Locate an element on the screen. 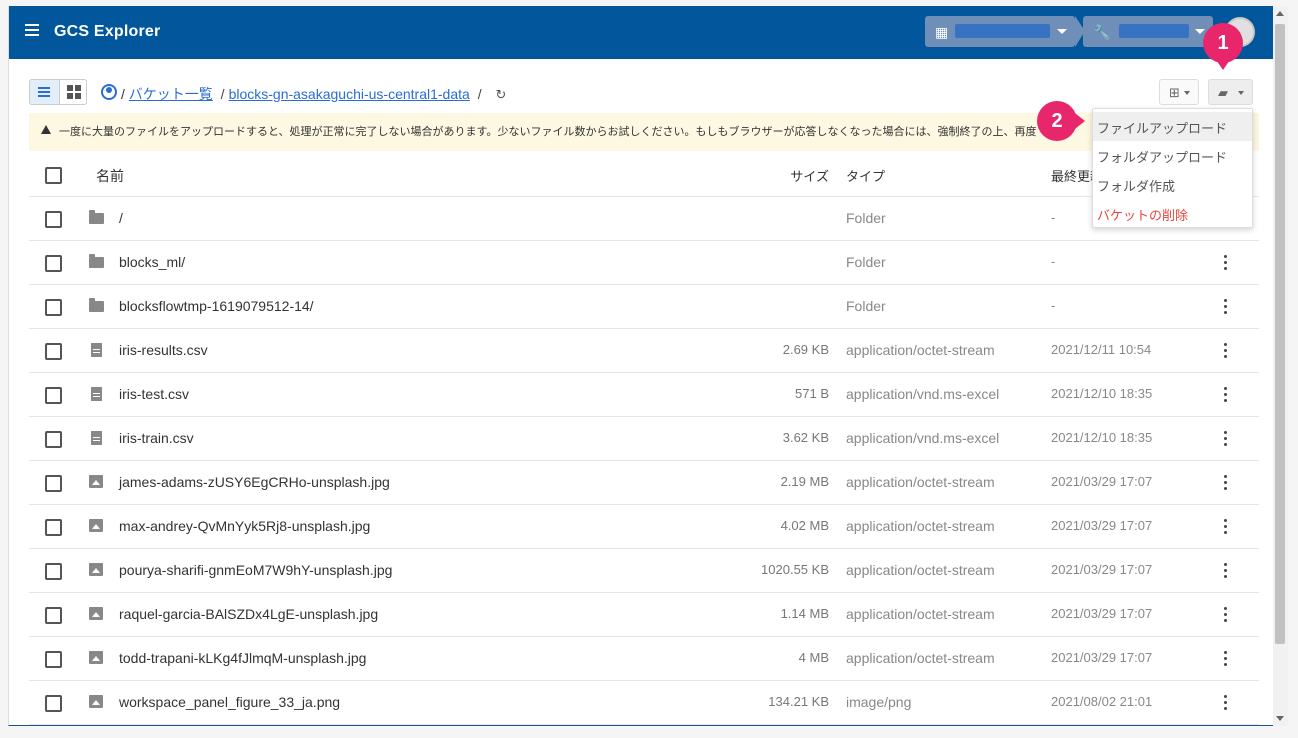 The image size is (1298, 738). header-size: サイズ is located at coordinates (809, 175).